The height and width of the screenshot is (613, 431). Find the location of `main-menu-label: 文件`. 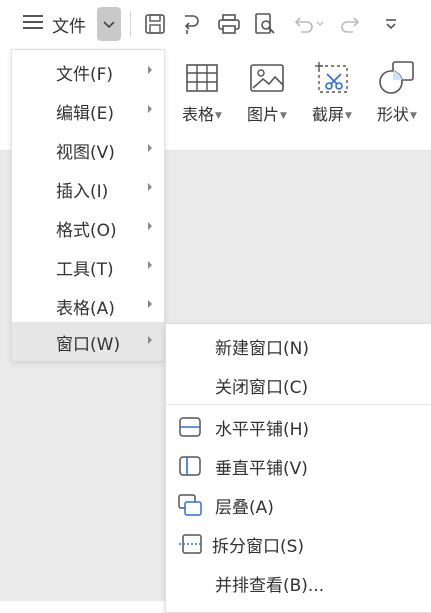

main-menu-label: 文件 is located at coordinates (69, 26).